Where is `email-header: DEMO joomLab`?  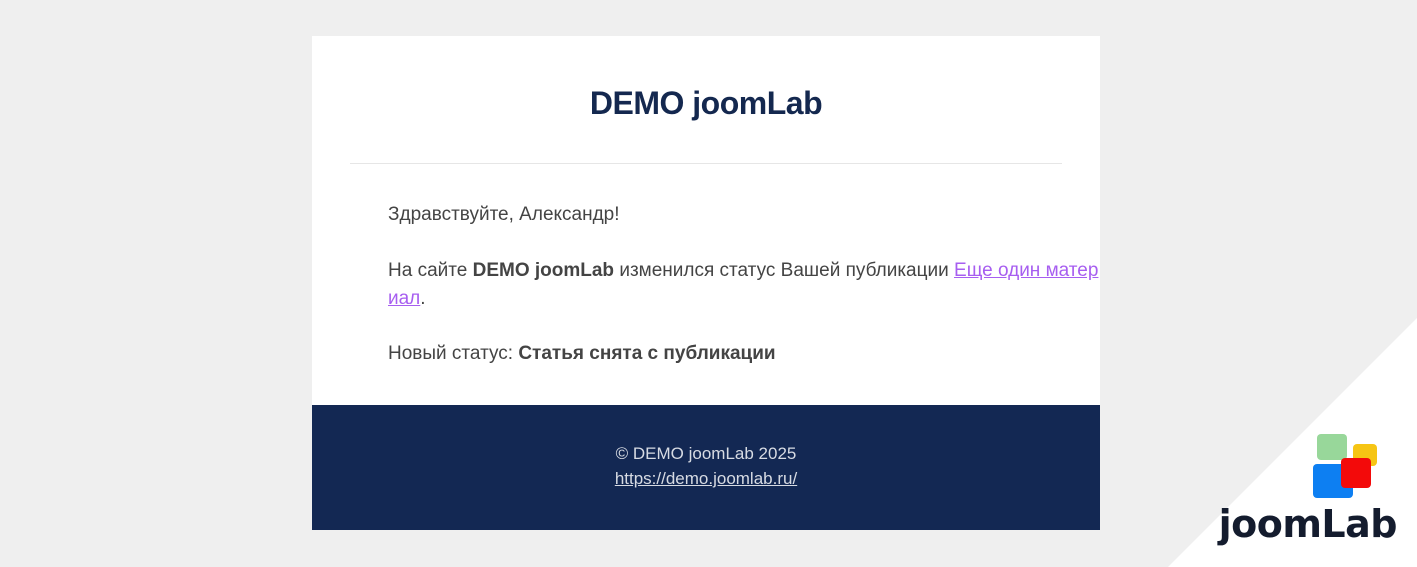
email-header: DEMO joomLab is located at coordinates (706, 100).